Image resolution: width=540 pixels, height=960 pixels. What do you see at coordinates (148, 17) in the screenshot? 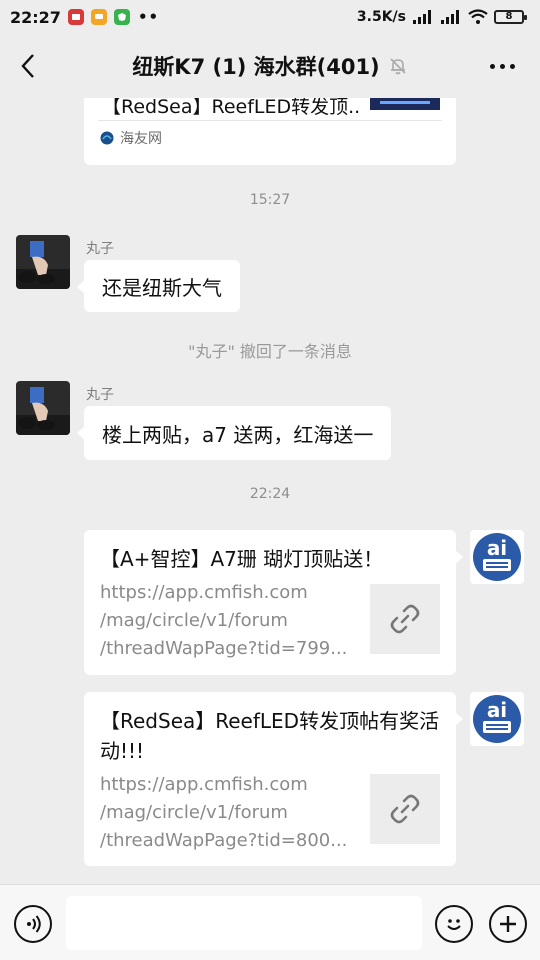
I see `status-more-dots: ••` at bounding box center [148, 17].